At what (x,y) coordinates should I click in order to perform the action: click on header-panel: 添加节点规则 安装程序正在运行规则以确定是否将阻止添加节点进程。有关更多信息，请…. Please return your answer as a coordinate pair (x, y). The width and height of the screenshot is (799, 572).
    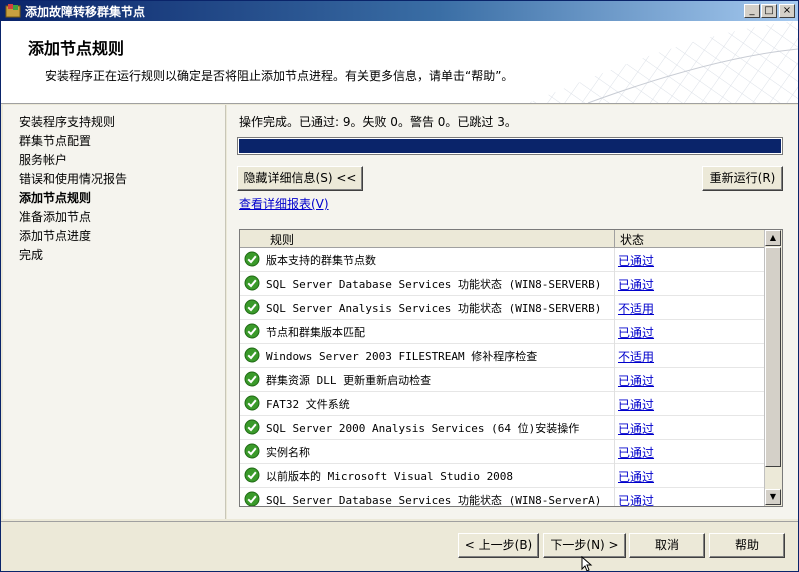
    Looking at the image, I should click on (399, 62).